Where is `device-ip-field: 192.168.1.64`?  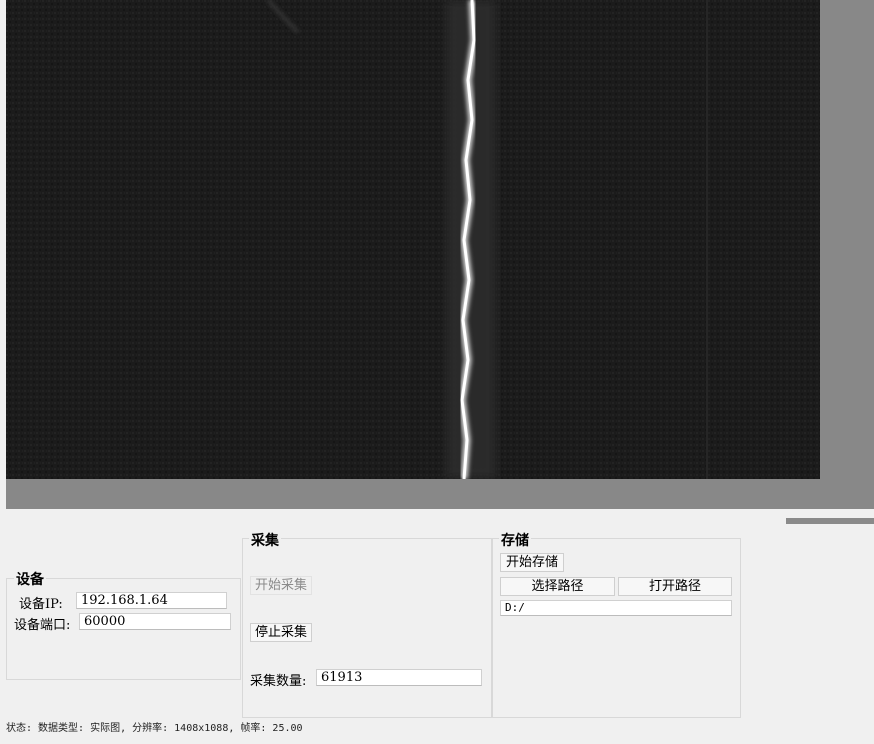 device-ip-field: 192.168.1.64 is located at coordinates (151, 600).